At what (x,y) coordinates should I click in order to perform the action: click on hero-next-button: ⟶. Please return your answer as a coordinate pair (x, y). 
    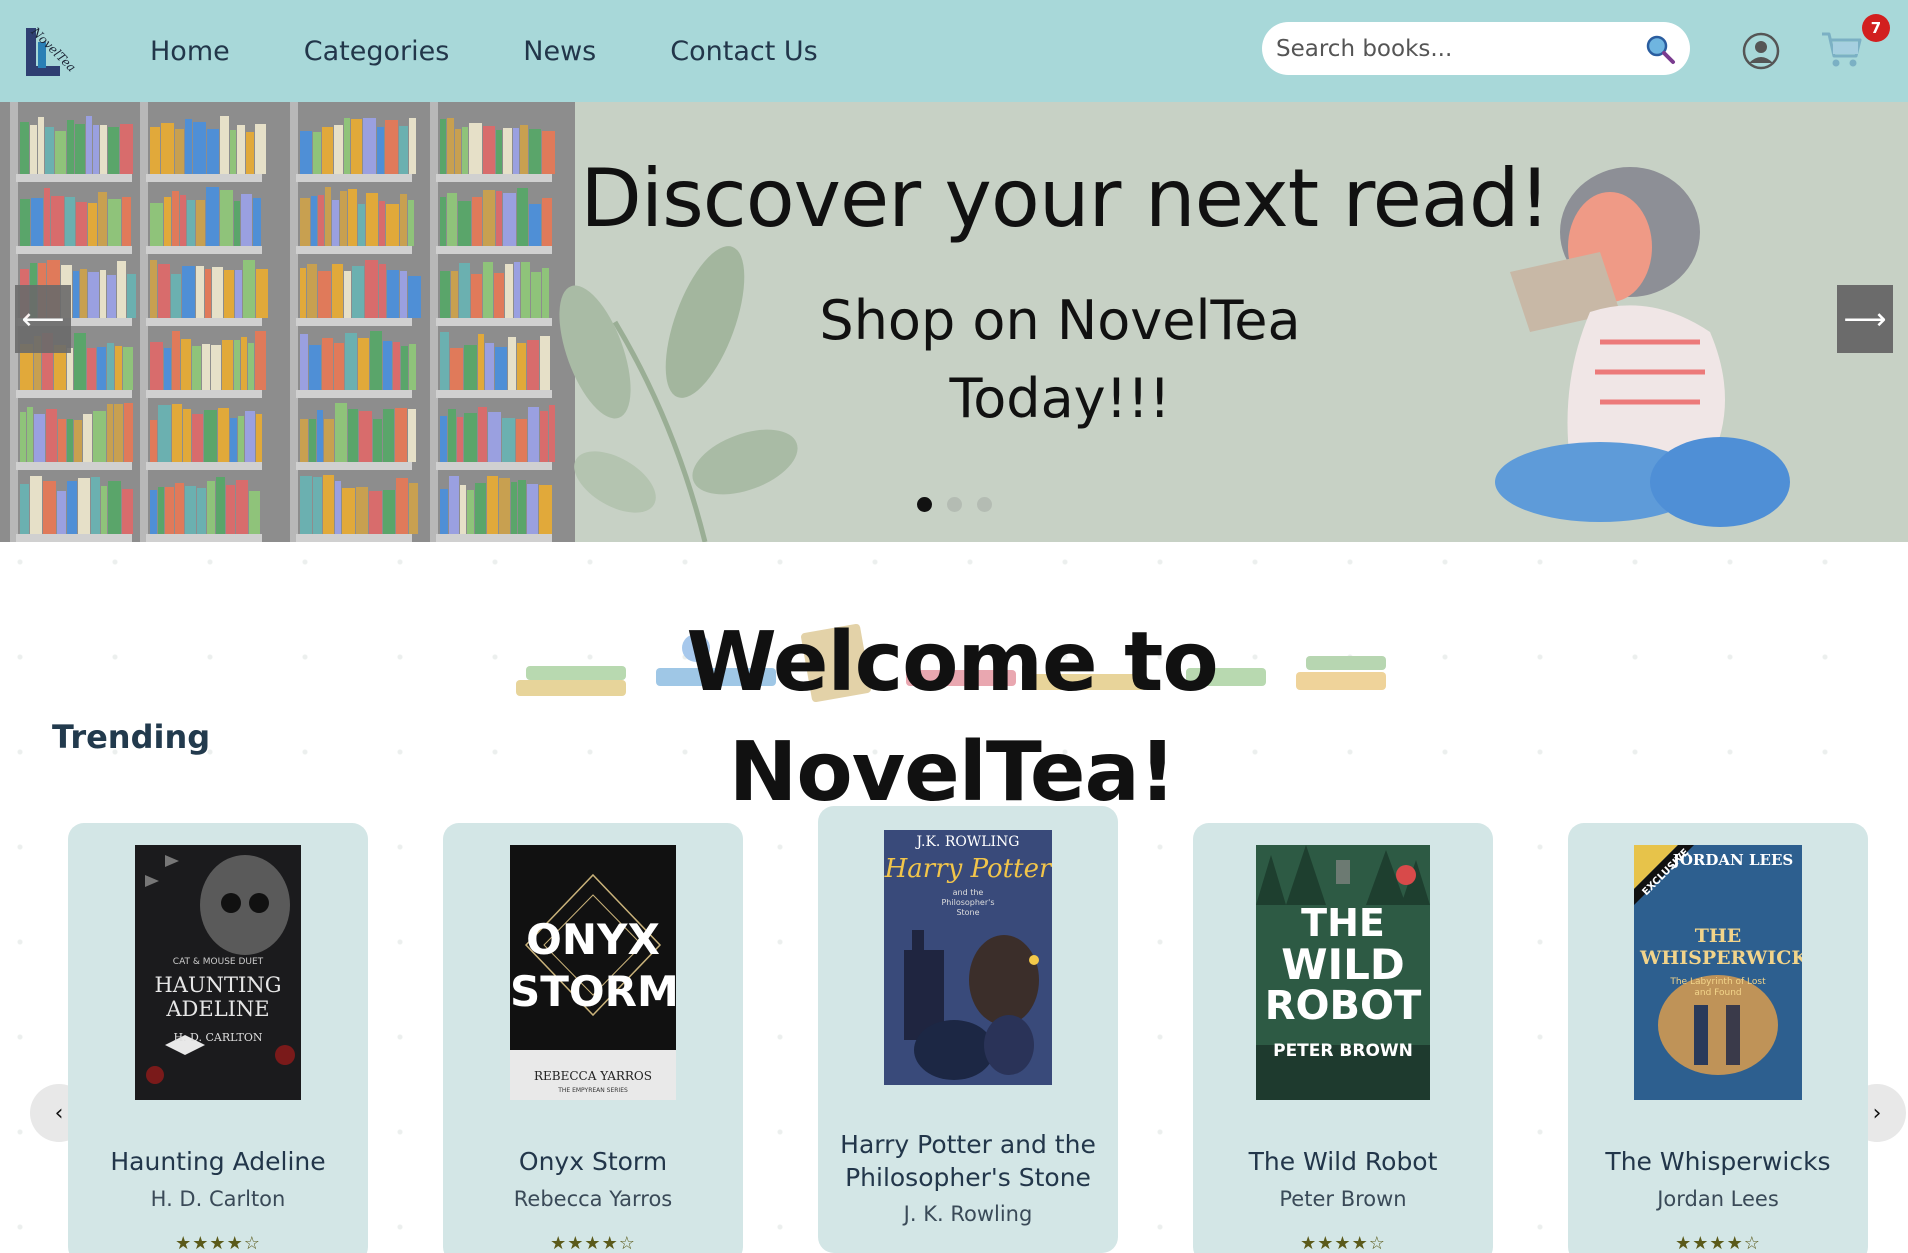
    Looking at the image, I should click on (1865, 319).